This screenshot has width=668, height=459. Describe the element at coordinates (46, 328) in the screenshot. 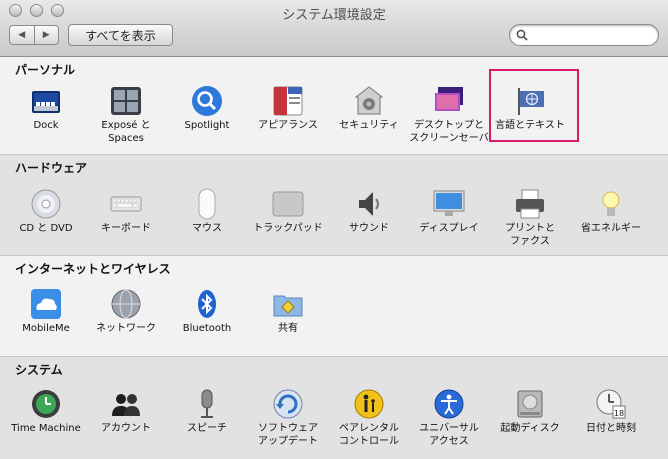

I see `pref-label: MobileMe` at that location.